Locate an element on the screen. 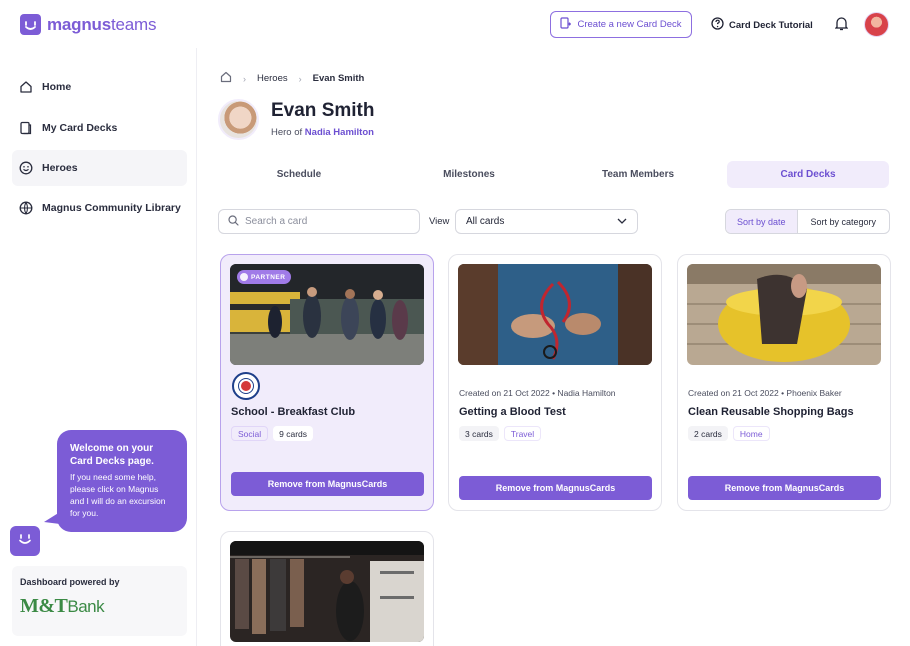 The image size is (910, 646). mt-bank-logo: M&TBank is located at coordinates (62, 606).